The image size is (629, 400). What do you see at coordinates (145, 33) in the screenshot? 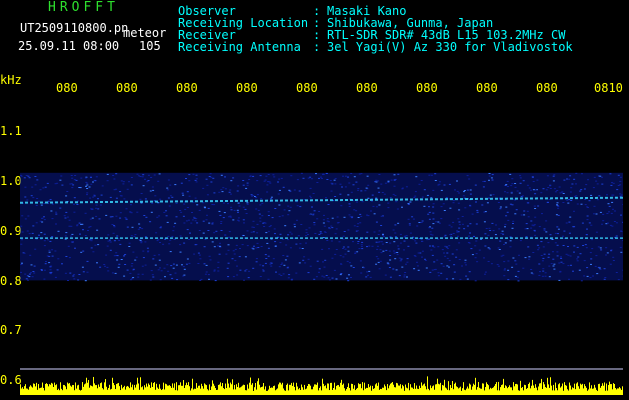
I see `mode-label: meteor` at bounding box center [145, 33].